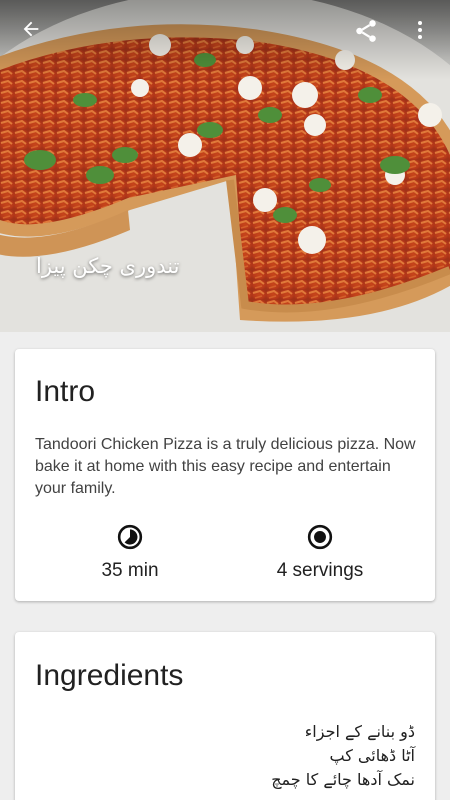  I want to click on servings-value: 4 servings, so click(320, 570).